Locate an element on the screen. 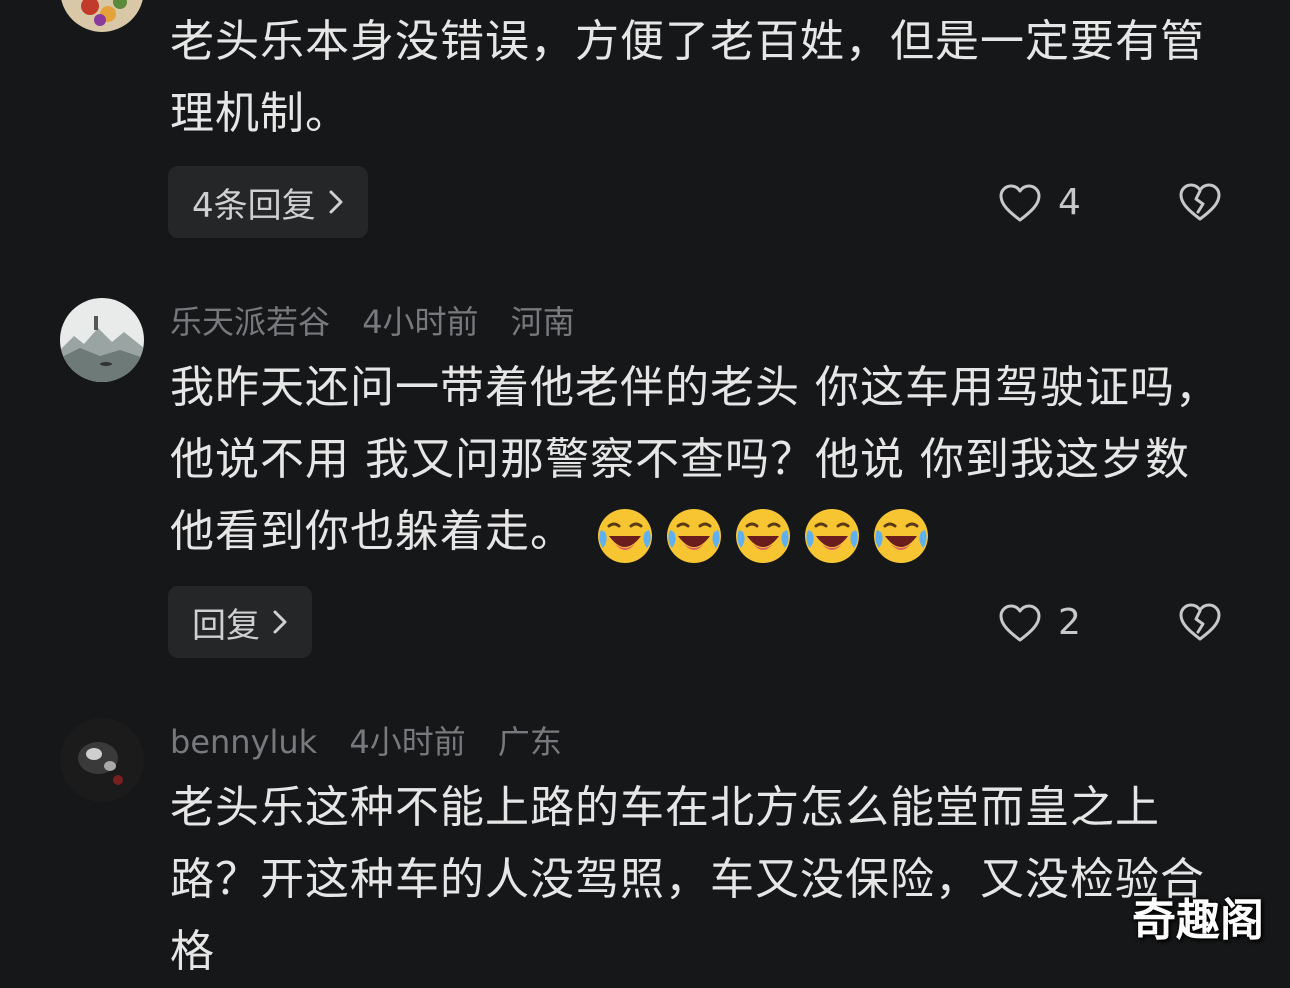  like-button: 4 is located at coordinates (1039, 202).